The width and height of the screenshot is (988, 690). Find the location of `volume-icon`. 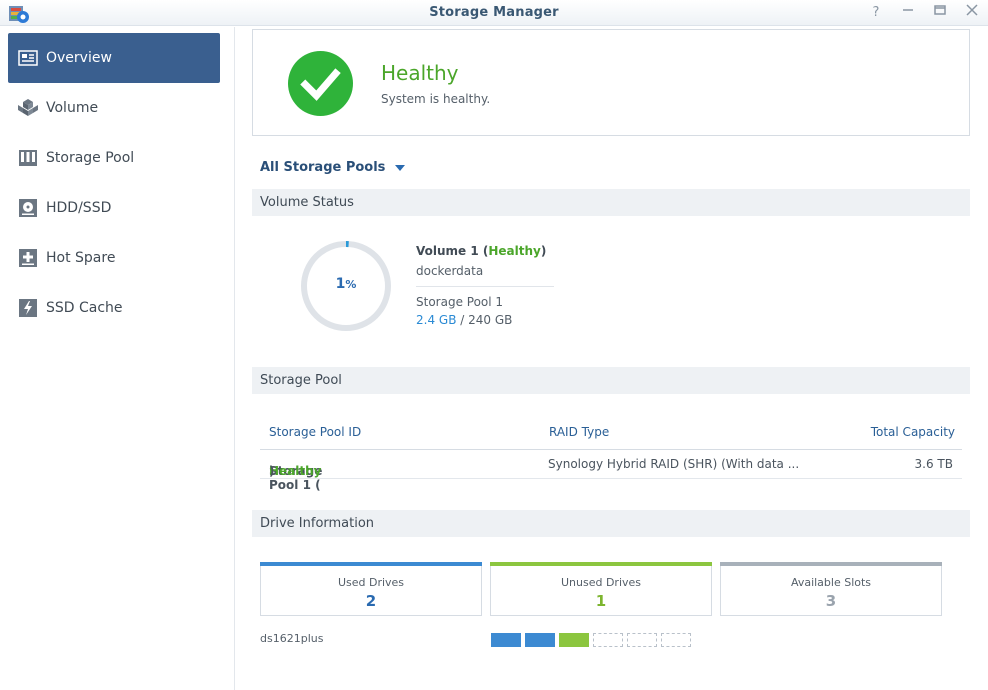

volume-icon is located at coordinates (28, 107).